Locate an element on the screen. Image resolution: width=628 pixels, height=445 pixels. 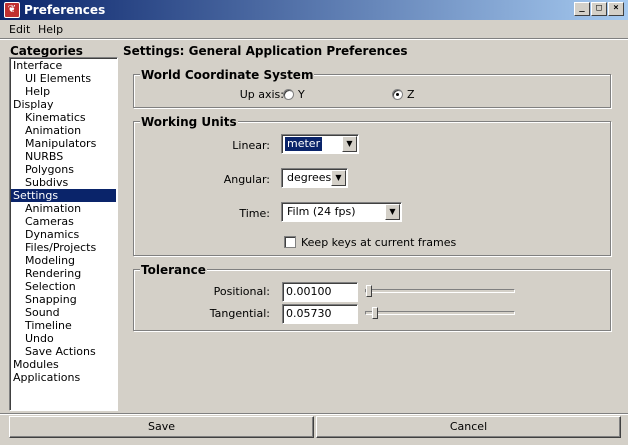
angular-dropdown: degrees ▼ is located at coordinates (314, 178).